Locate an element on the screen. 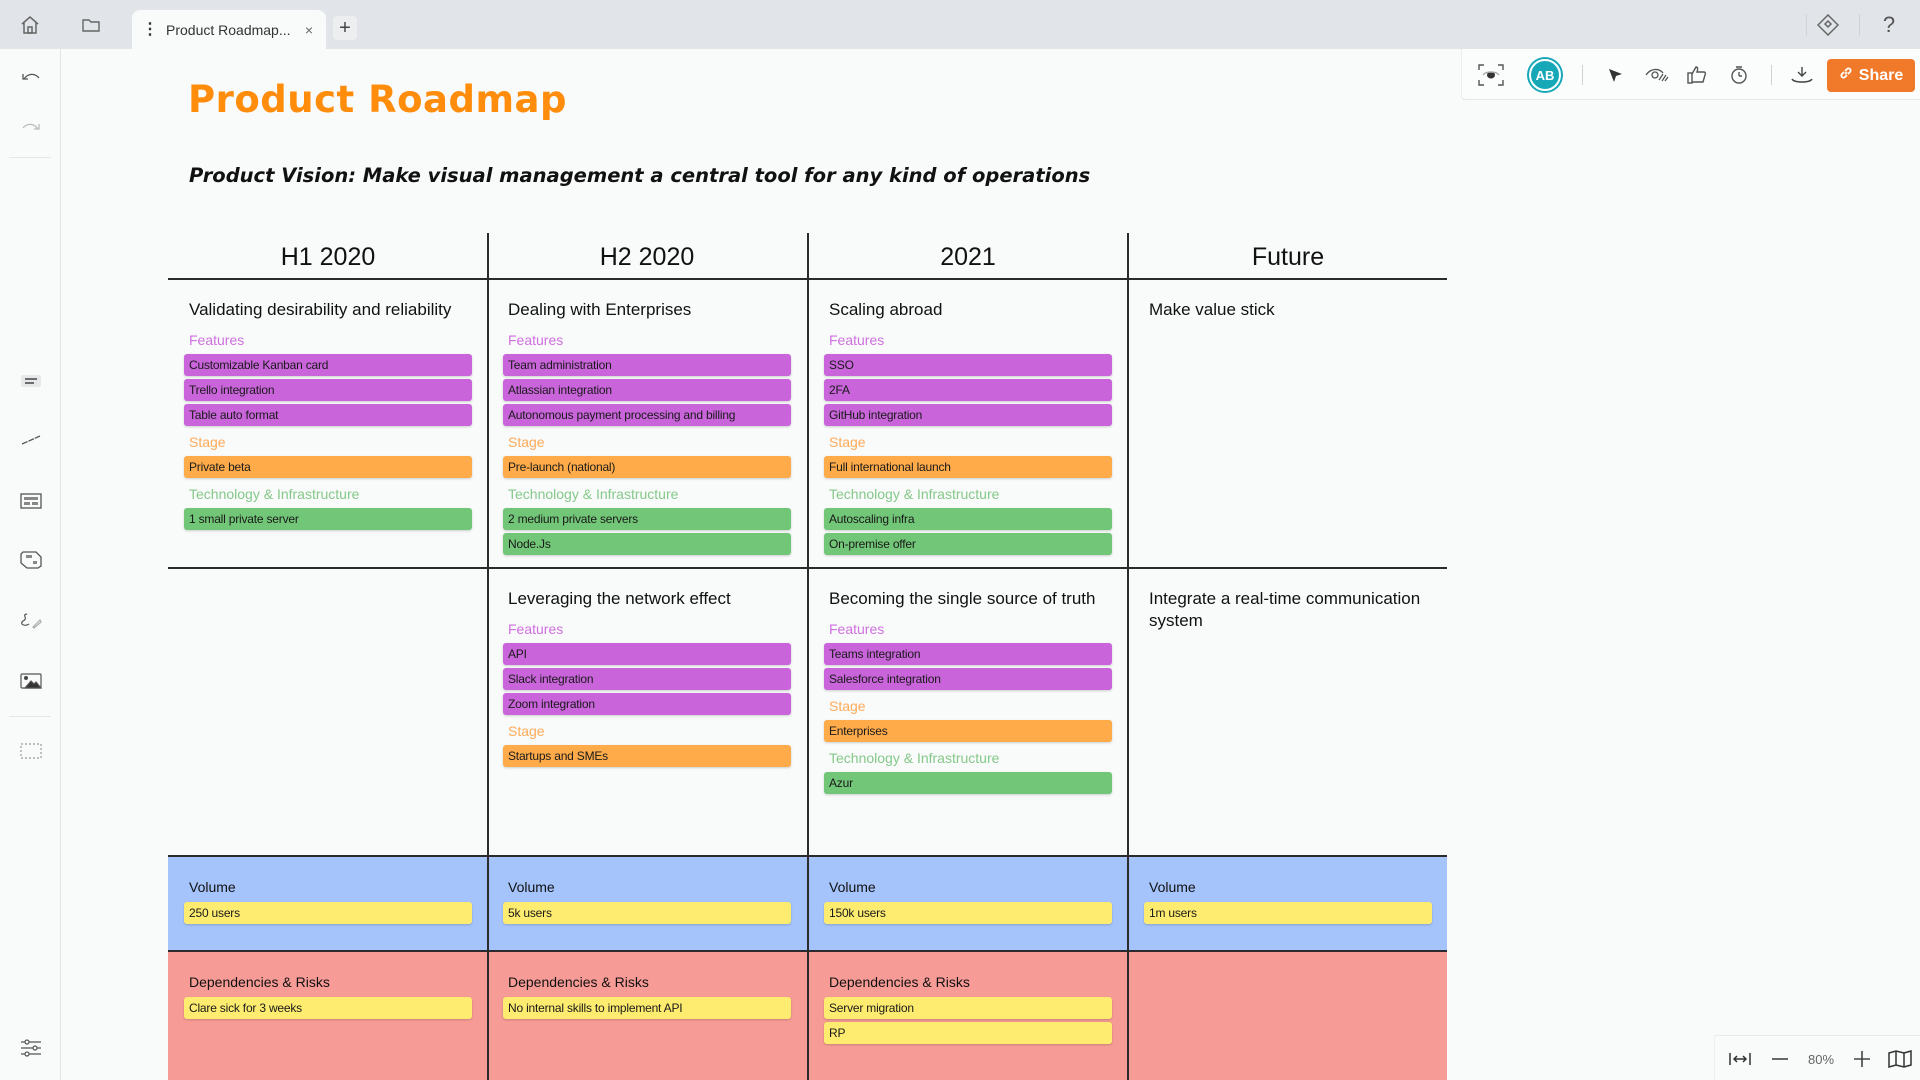 The height and width of the screenshot is (1080, 1920). help-icon: ? is located at coordinates (1889, 25).